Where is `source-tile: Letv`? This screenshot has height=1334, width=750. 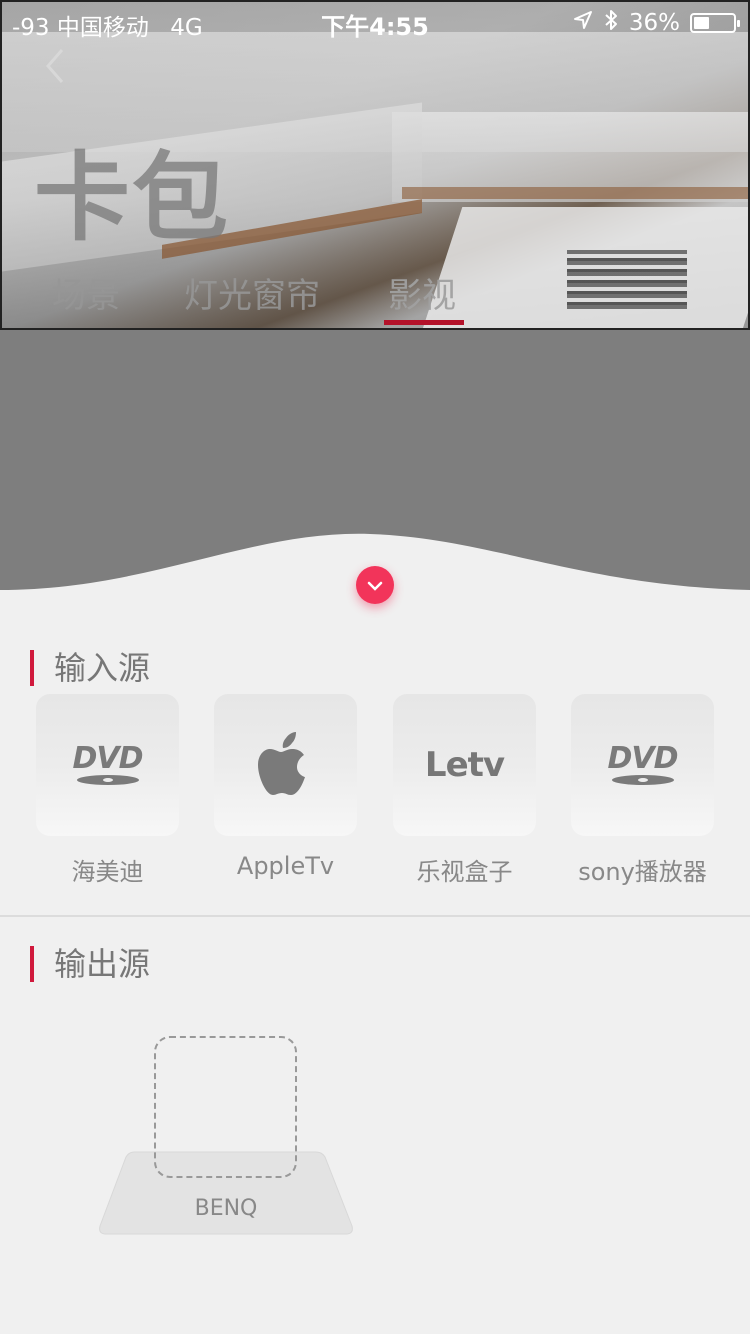
source-tile: Letv is located at coordinates (464, 765).